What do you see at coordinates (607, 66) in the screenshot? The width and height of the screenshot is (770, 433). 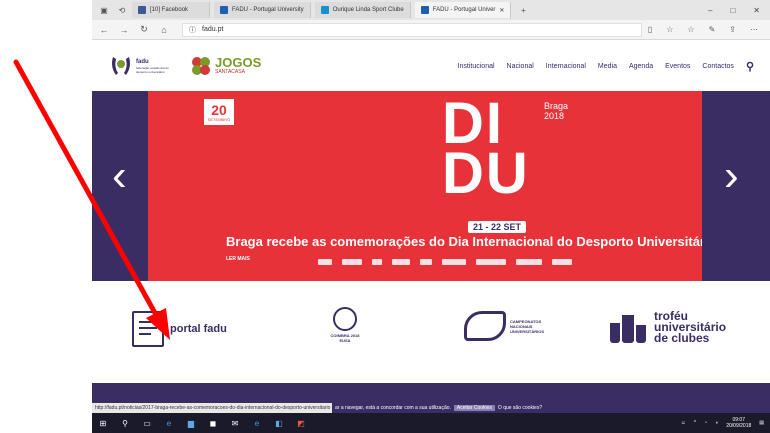 I see `menu-media: Media` at bounding box center [607, 66].